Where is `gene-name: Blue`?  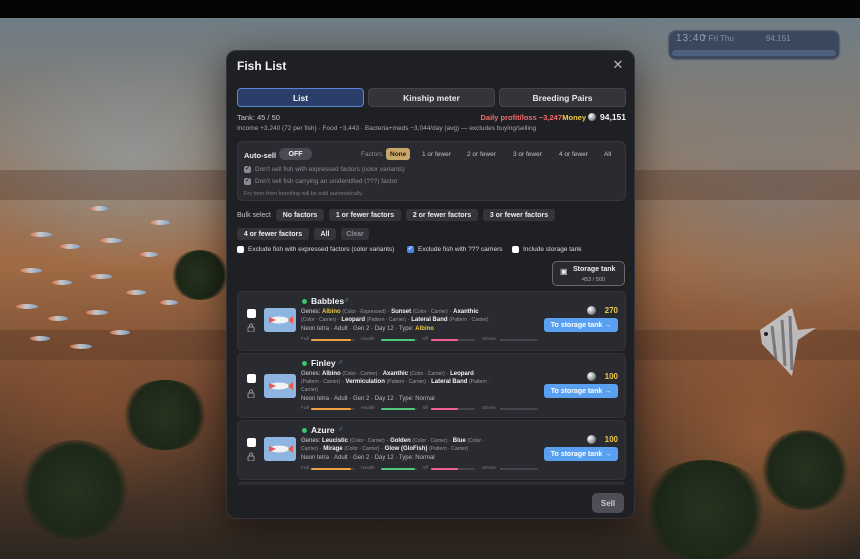 gene-name: Blue is located at coordinates (459, 441).